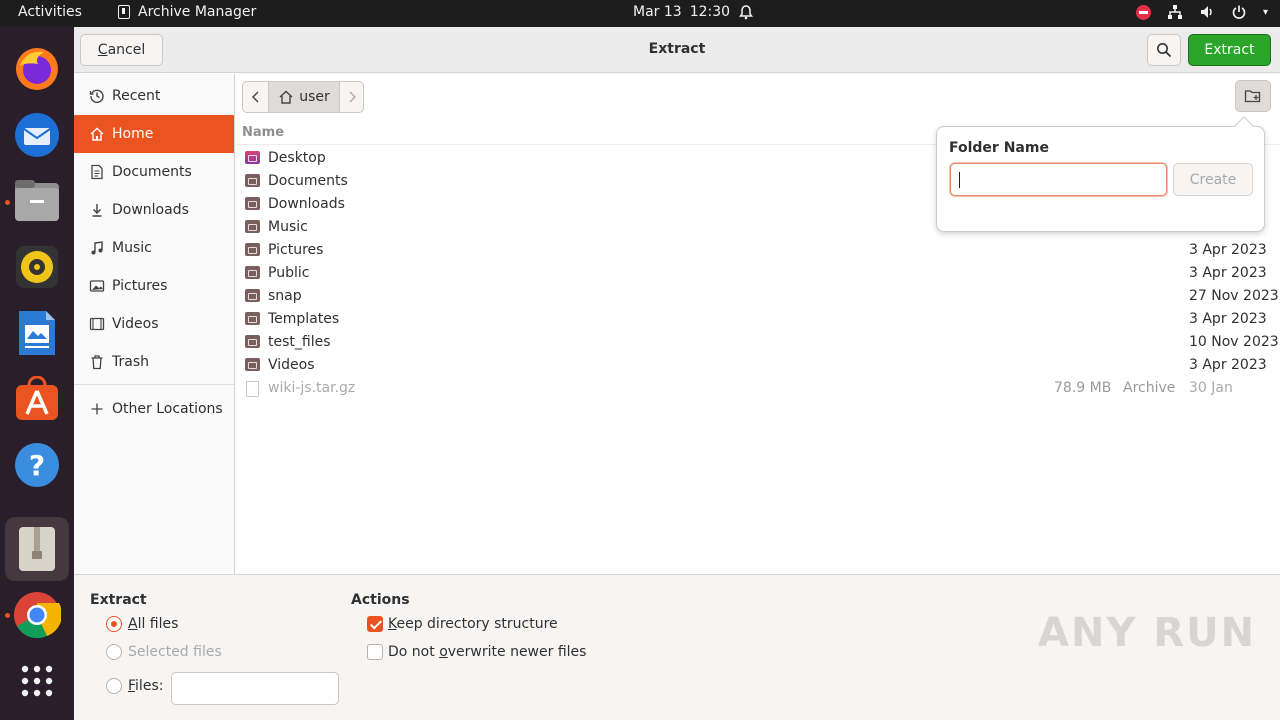 The width and height of the screenshot is (1280, 720). What do you see at coordinates (252, 272) in the screenshot?
I see `public-folder-icon` at bounding box center [252, 272].